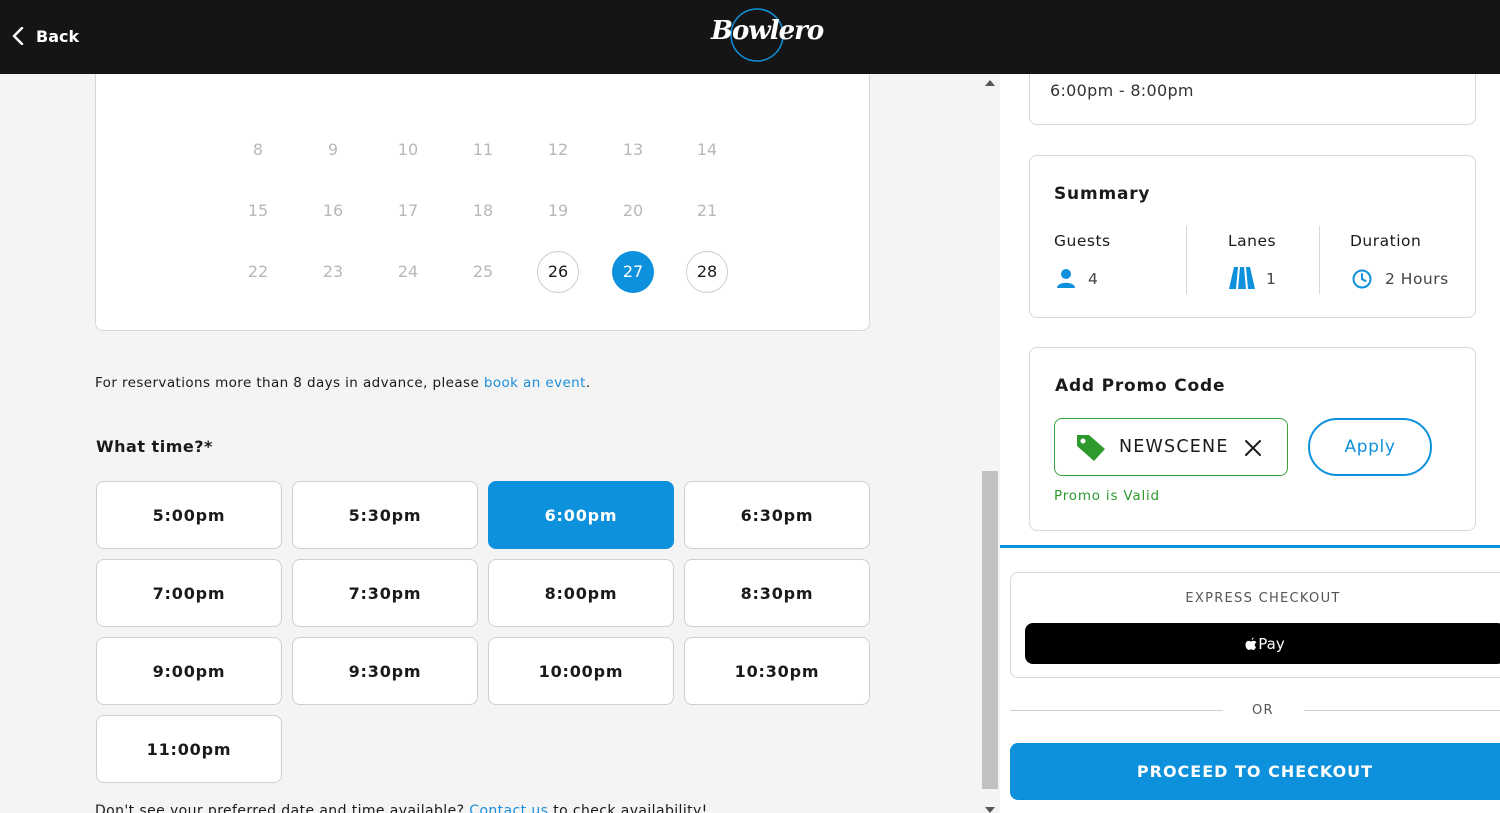  Describe the element at coordinates (1370, 447) in the screenshot. I see `apply-promo-button: Apply` at that location.